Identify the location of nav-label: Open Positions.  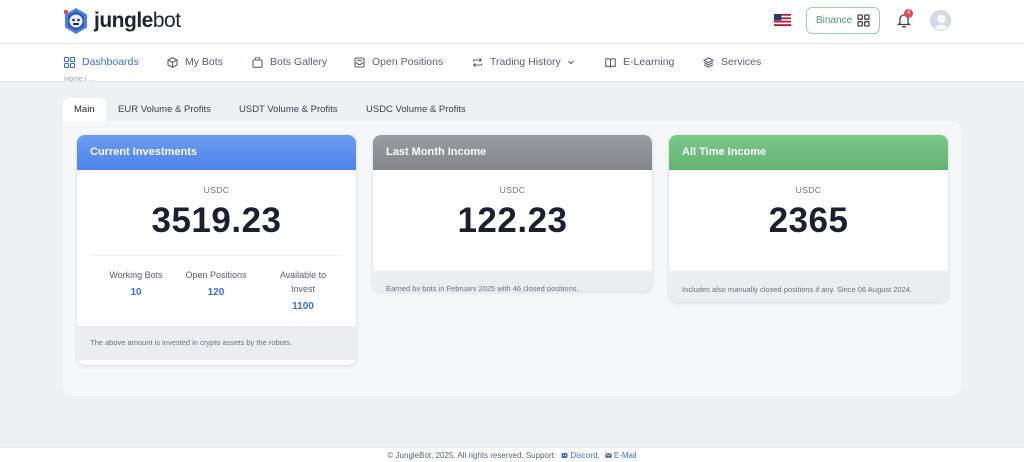
(408, 62).